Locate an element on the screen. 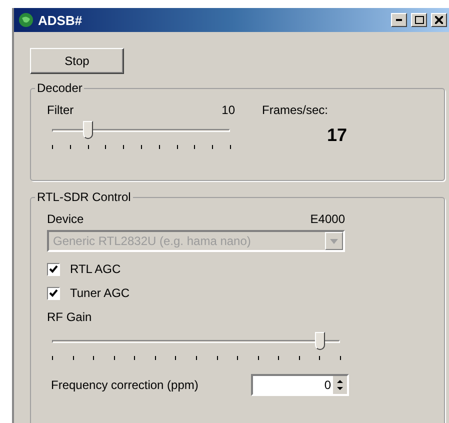  group-title: RTL-SDR Control is located at coordinates (84, 197).